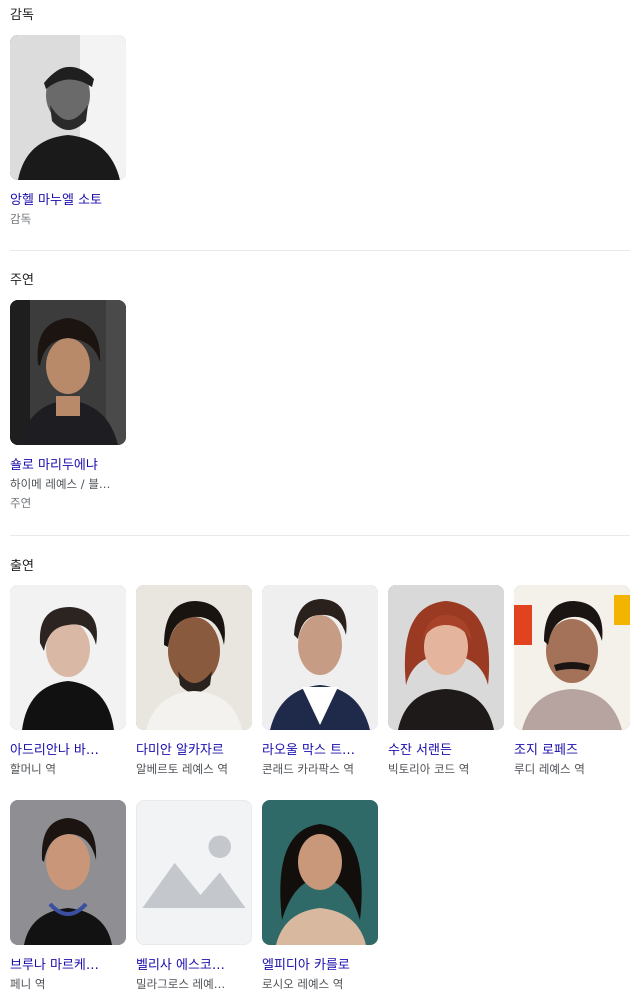 This screenshot has height=1007, width=640. I want to click on section-title-cast: 출연, so click(22, 566).